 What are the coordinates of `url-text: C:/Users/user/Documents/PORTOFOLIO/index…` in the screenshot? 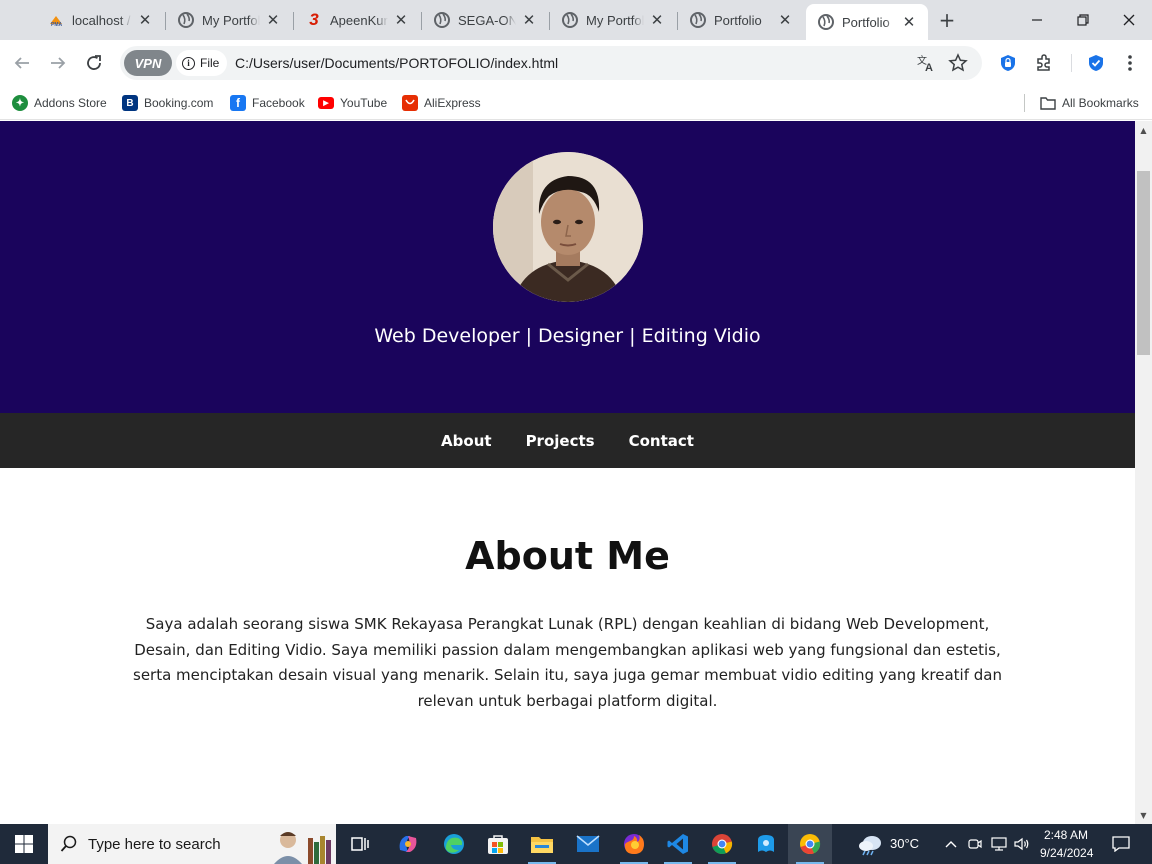 It's located at (396, 63).